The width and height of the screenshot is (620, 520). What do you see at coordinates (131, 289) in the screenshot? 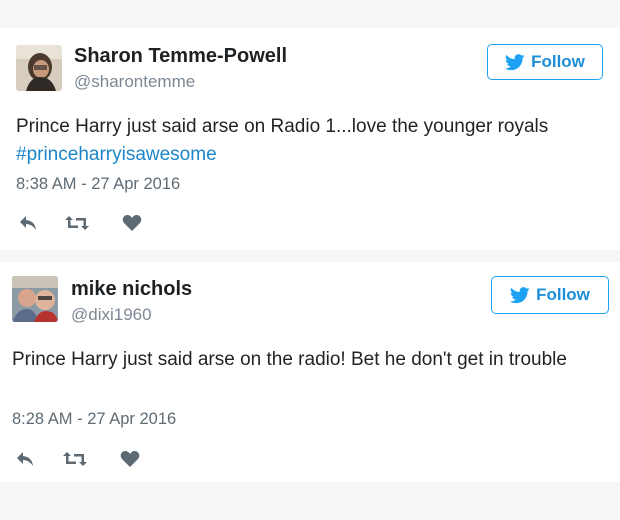
I see `display-name: mike nichols` at bounding box center [131, 289].